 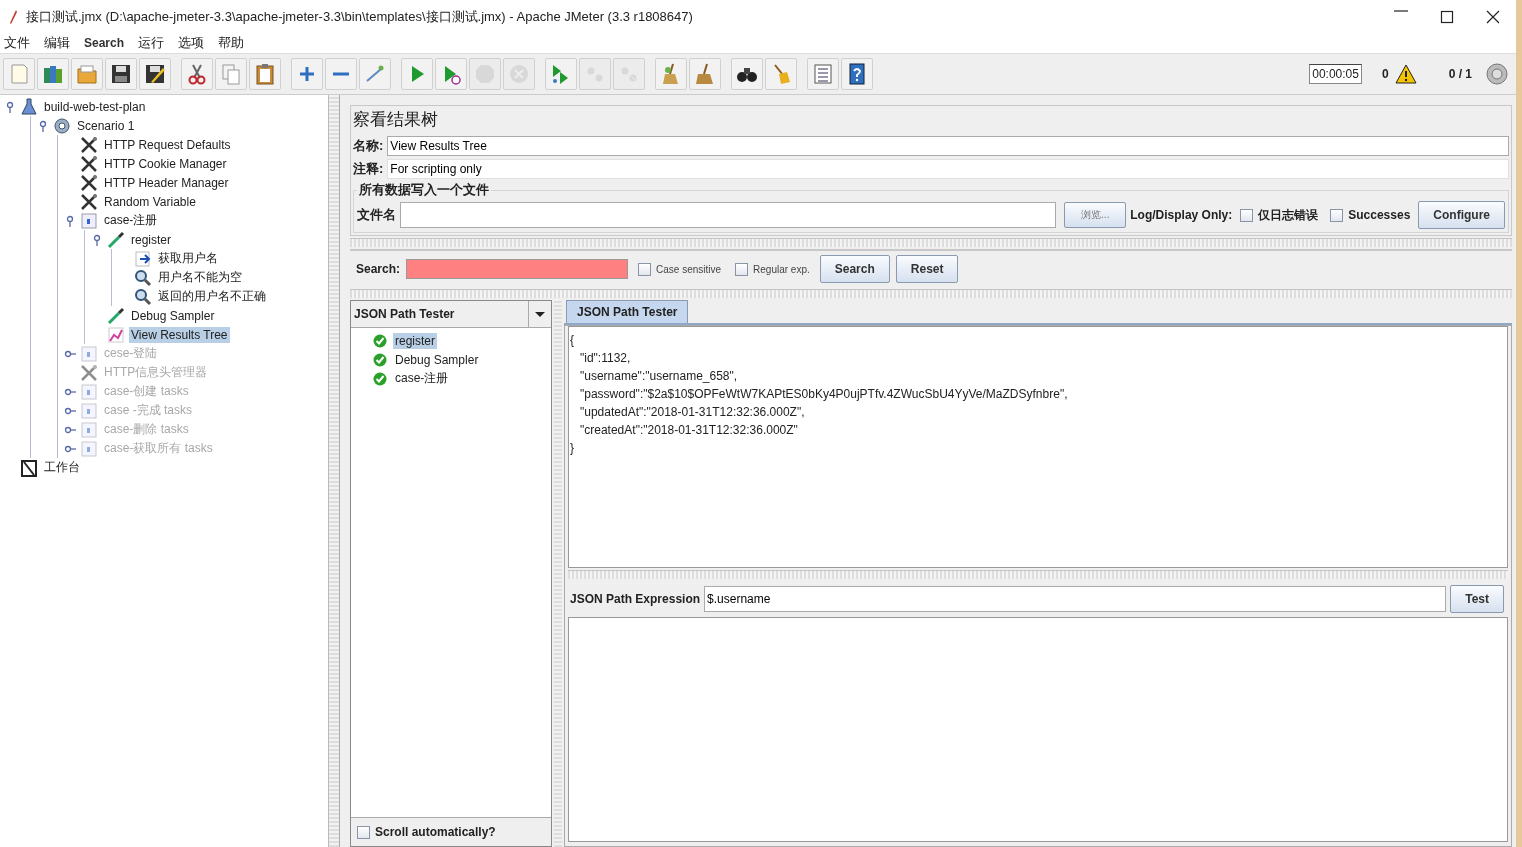 What do you see at coordinates (87, 74) in the screenshot?
I see `folder-icon` at bounding box center [87, 74].